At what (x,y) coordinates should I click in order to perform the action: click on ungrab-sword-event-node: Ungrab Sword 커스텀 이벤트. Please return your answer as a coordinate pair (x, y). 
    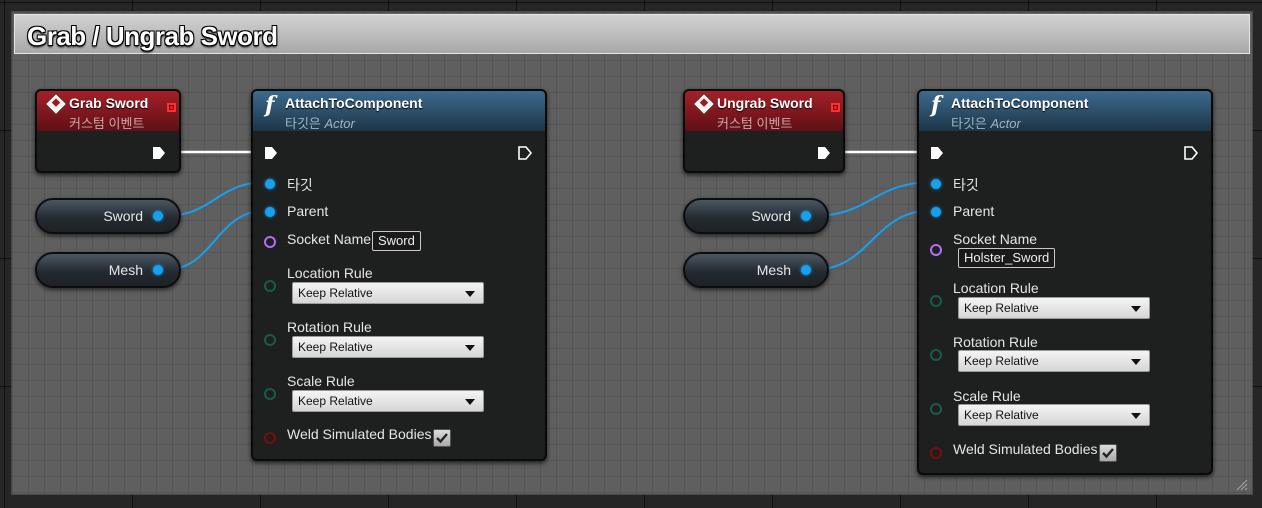
    Looking at the image, I should click on (764, 131).